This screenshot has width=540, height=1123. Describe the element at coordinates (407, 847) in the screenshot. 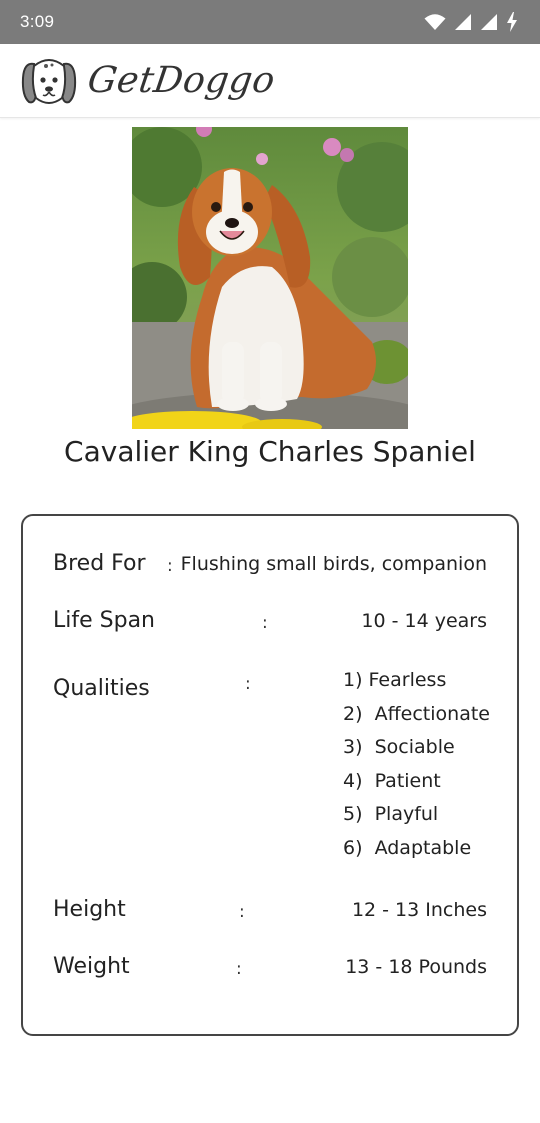

I see `quality-item: 6) Adaptable` at that location.